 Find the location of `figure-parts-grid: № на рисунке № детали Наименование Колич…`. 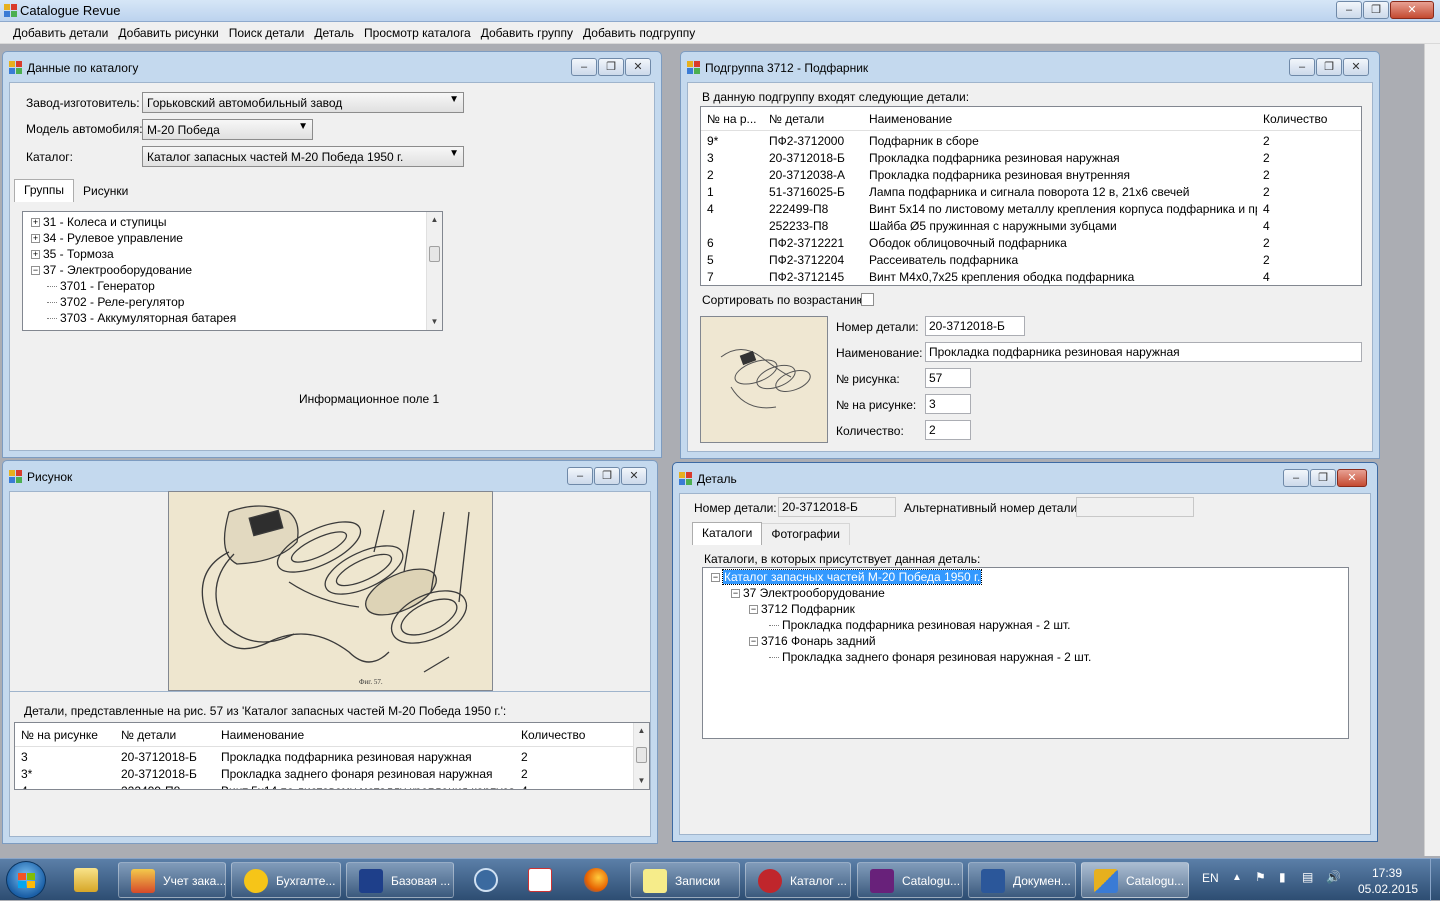

figure-parts-grid: № на рисунке № детали Наименование Колич… is located at coordinates (332, 756).